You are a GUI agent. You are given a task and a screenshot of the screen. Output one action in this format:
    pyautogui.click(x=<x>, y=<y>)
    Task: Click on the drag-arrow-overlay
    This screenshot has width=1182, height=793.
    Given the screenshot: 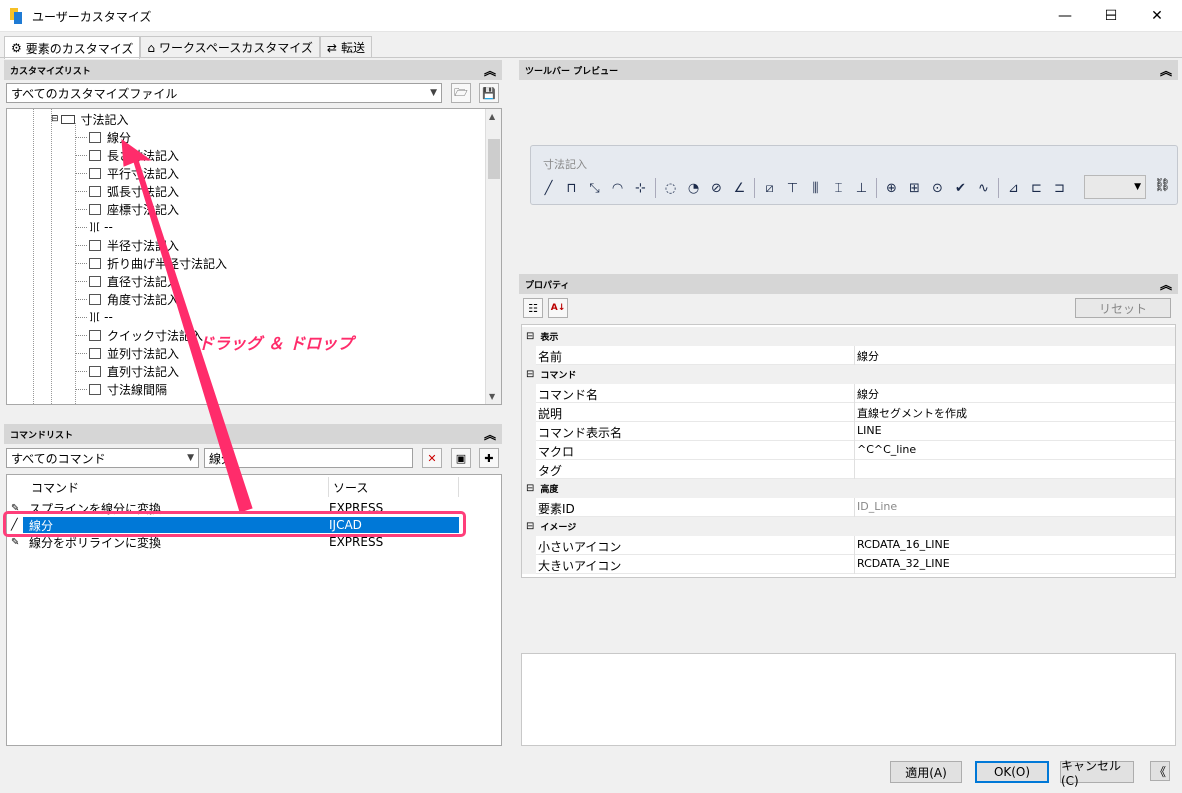 What is the action you would take?
    pyautogui.click(x=187, y=325)
    